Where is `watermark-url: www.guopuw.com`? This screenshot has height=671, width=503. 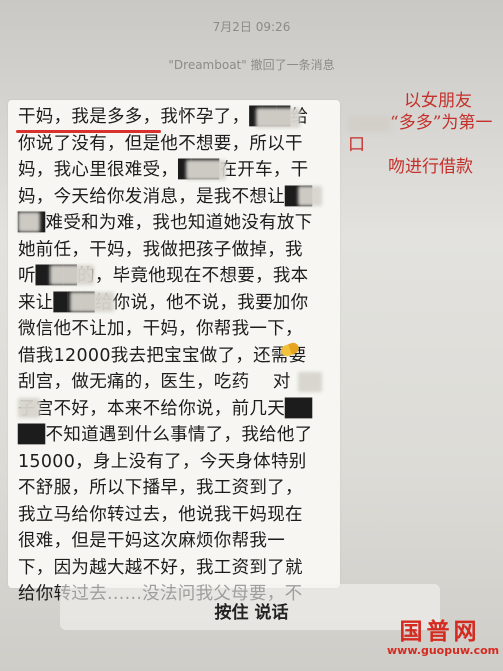 watermark-url: www.guopuw.com is located at coordinates (443, 650).